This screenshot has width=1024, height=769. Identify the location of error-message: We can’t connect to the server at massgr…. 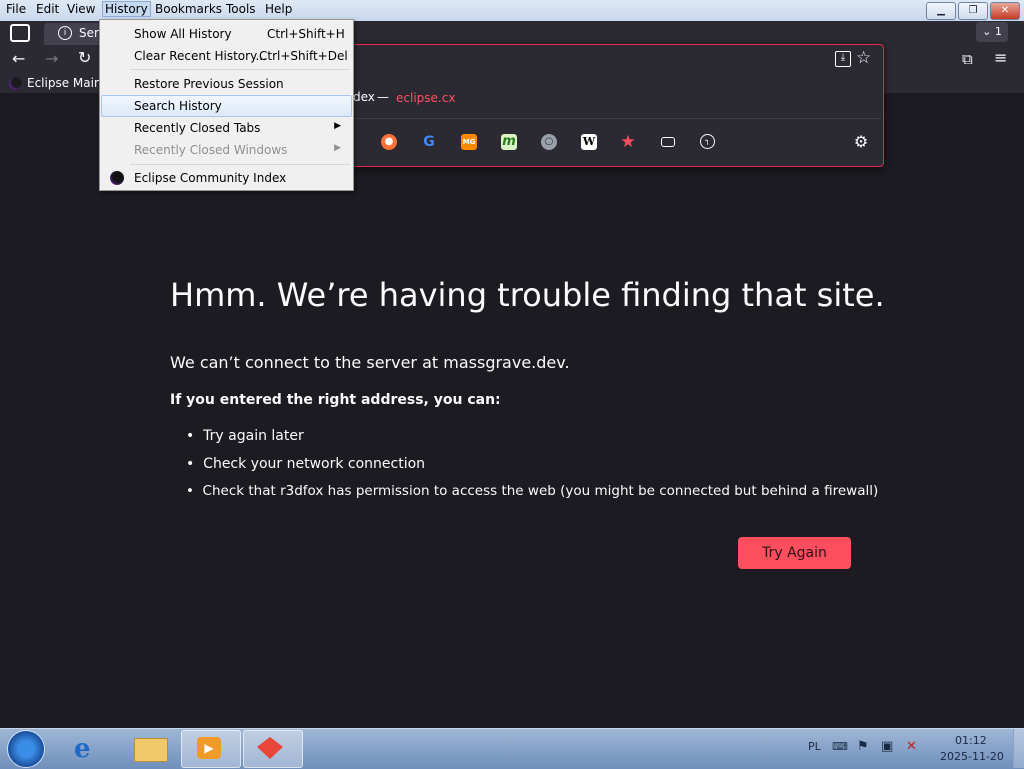
(370, 362).